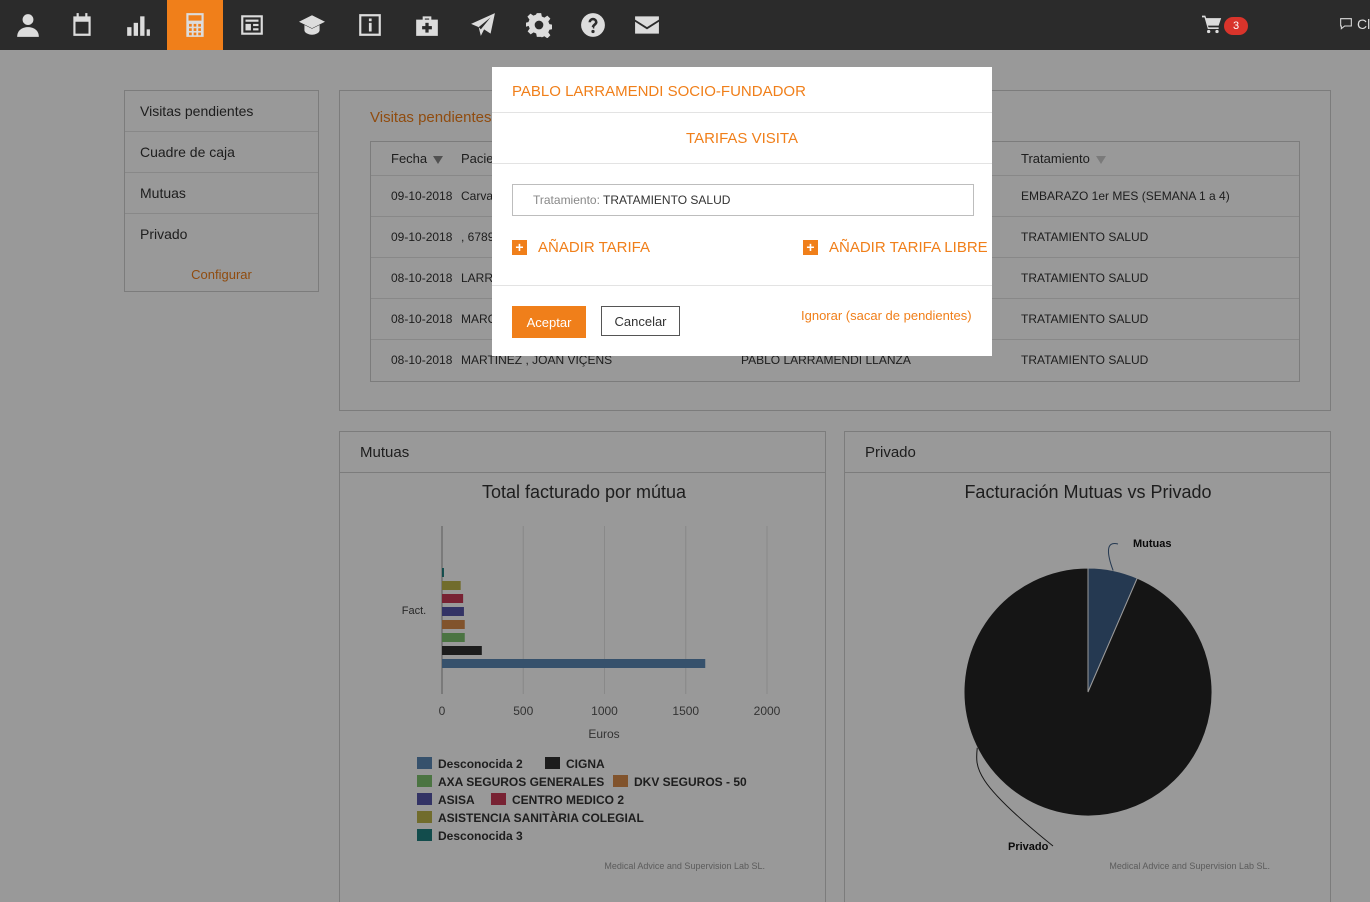  Describe the element at coordinates (640, 321) in the screenshot. I see `cancel-button: Cancelar` at that location.